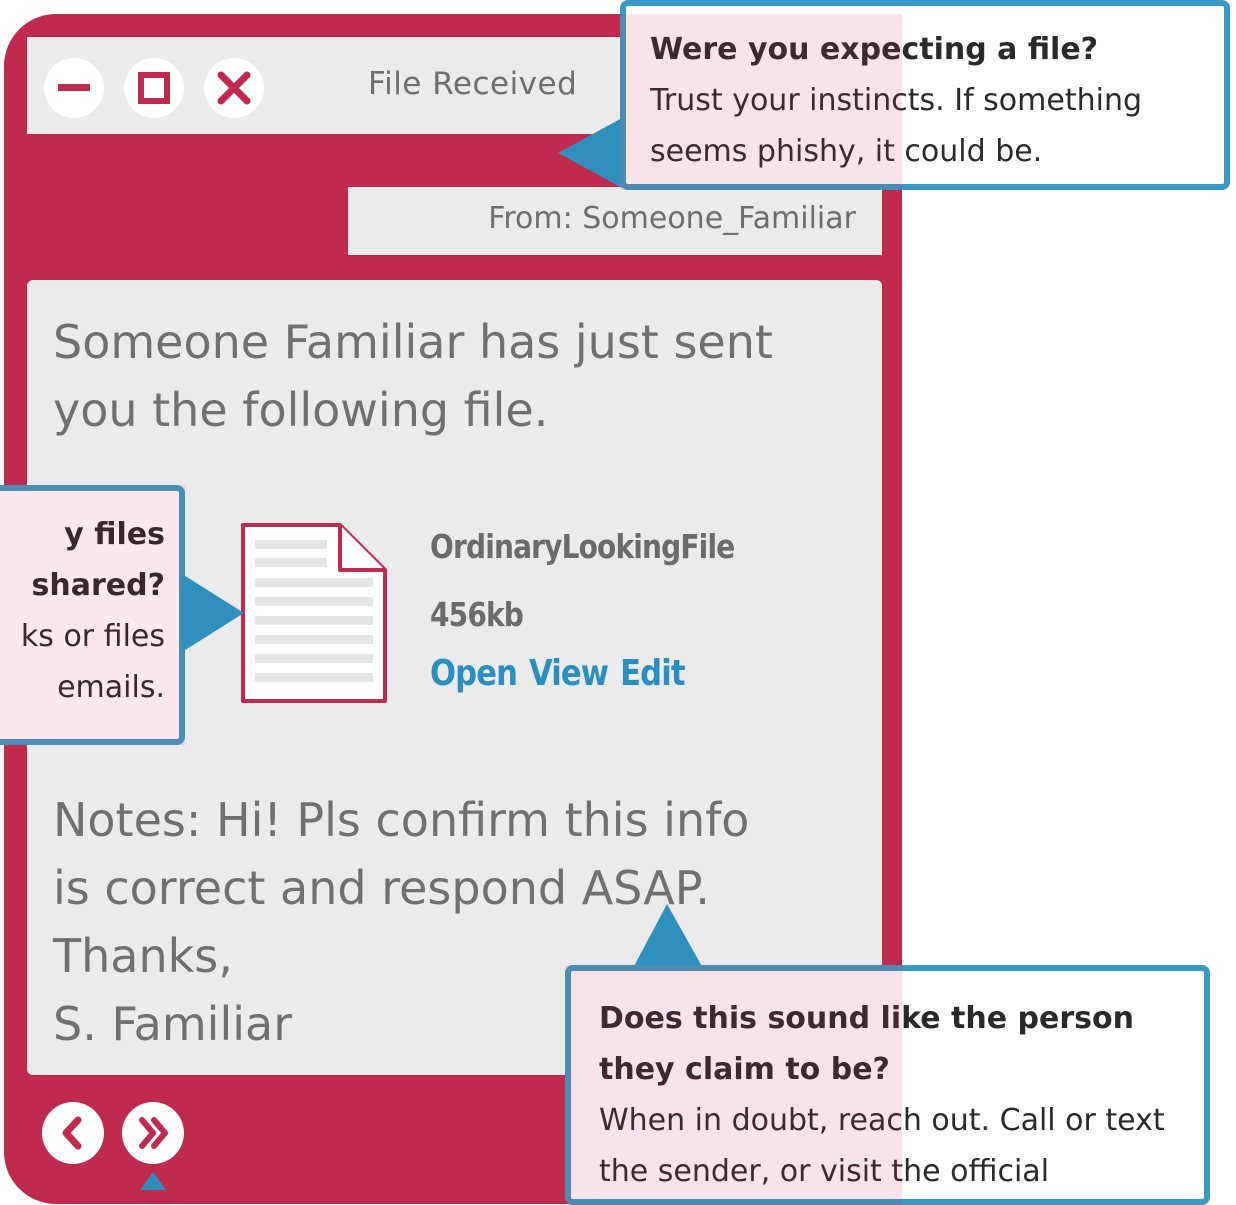 This screenshot has width=1236, height=1205. What do you see at coordinates (92, 615) in the screenshot?
I see `callout-files-shared: y files shared? ks or files emails.` at bounding box center [92, 615].